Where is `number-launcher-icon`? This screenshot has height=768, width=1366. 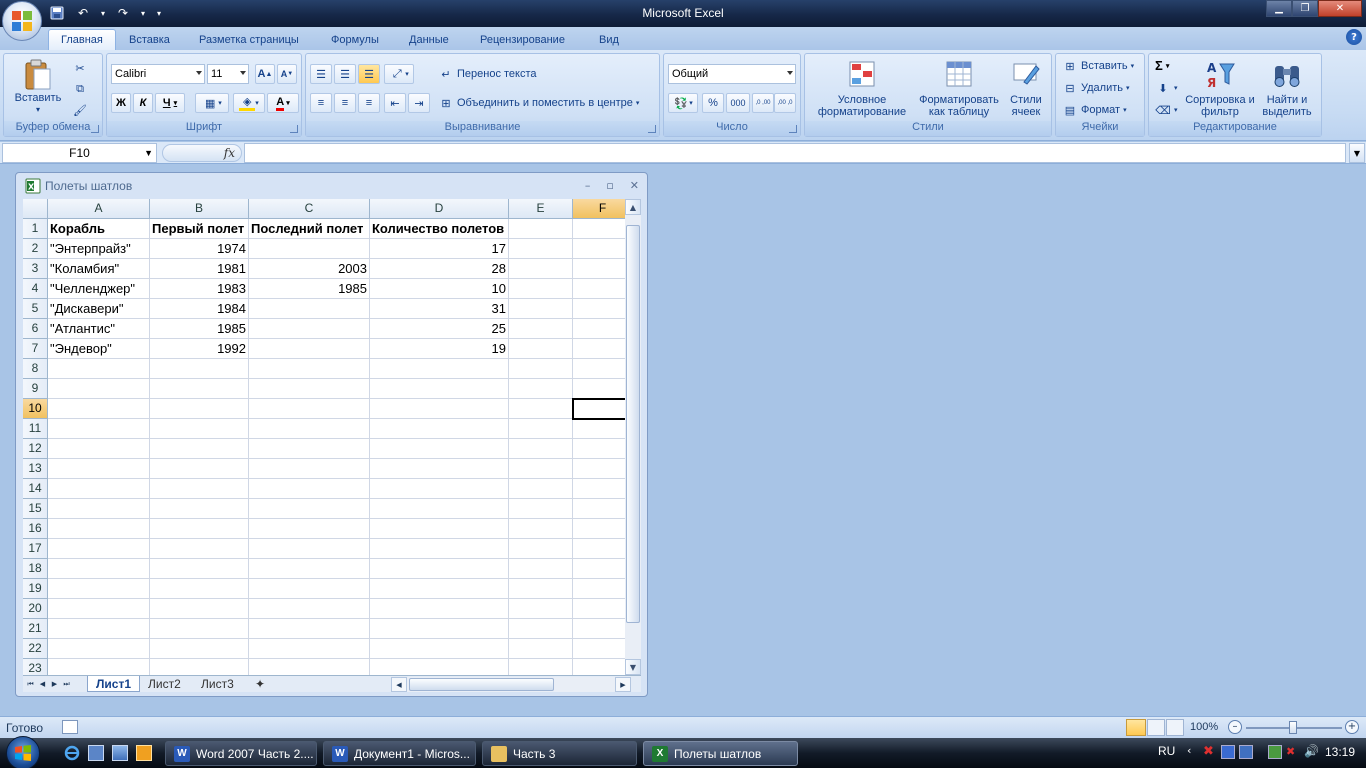
number-launcher-icon is located at coordinates (793, 129).